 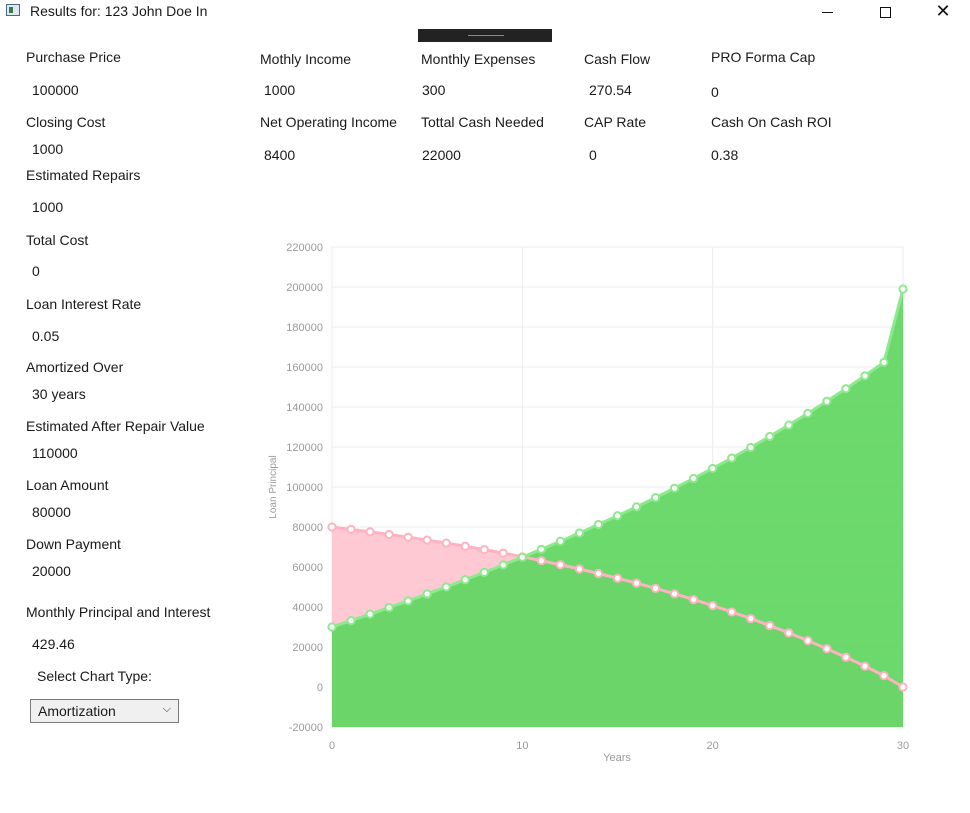 I want to click on monthly-expenses-label: Monthly Expenses, so click(x=478, y=59).